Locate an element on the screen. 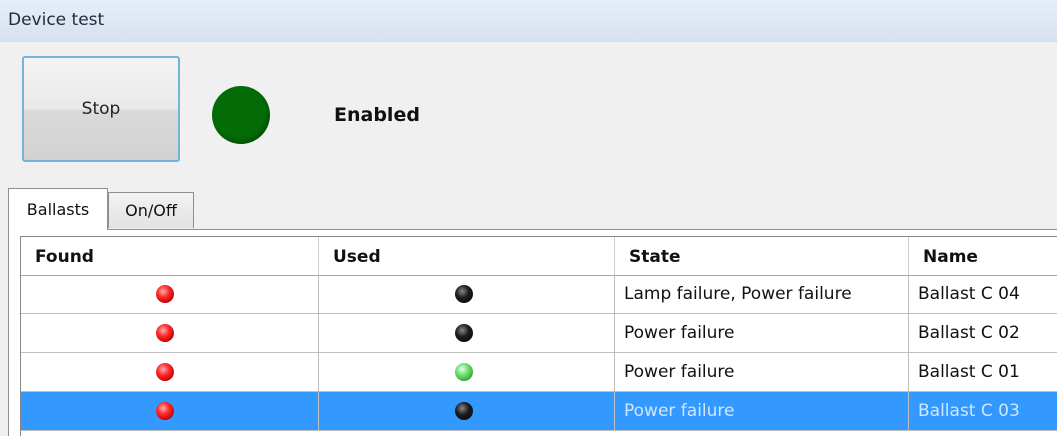  table-row: Power failure Ballast C 02 is located at coordinates (539, 333).